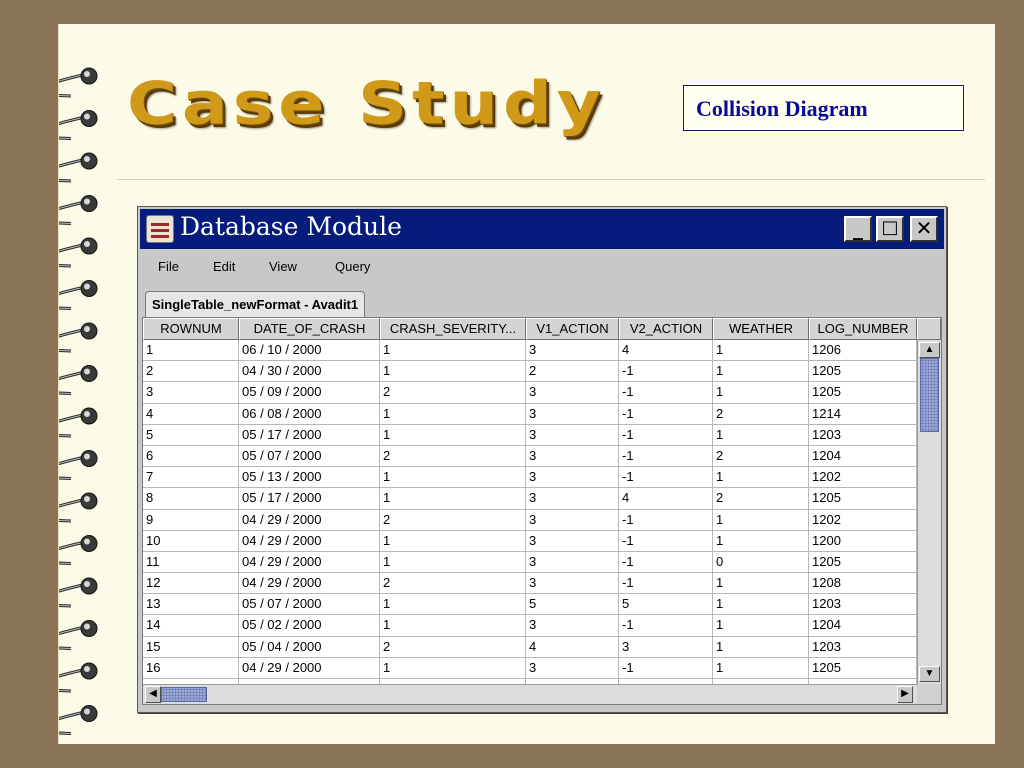 The image size is (1024, 768). What do you see at coordinates (184, 694) in the screenshot?
I see `horizontal-scroll-thumb` at bounding box center [184, 694].